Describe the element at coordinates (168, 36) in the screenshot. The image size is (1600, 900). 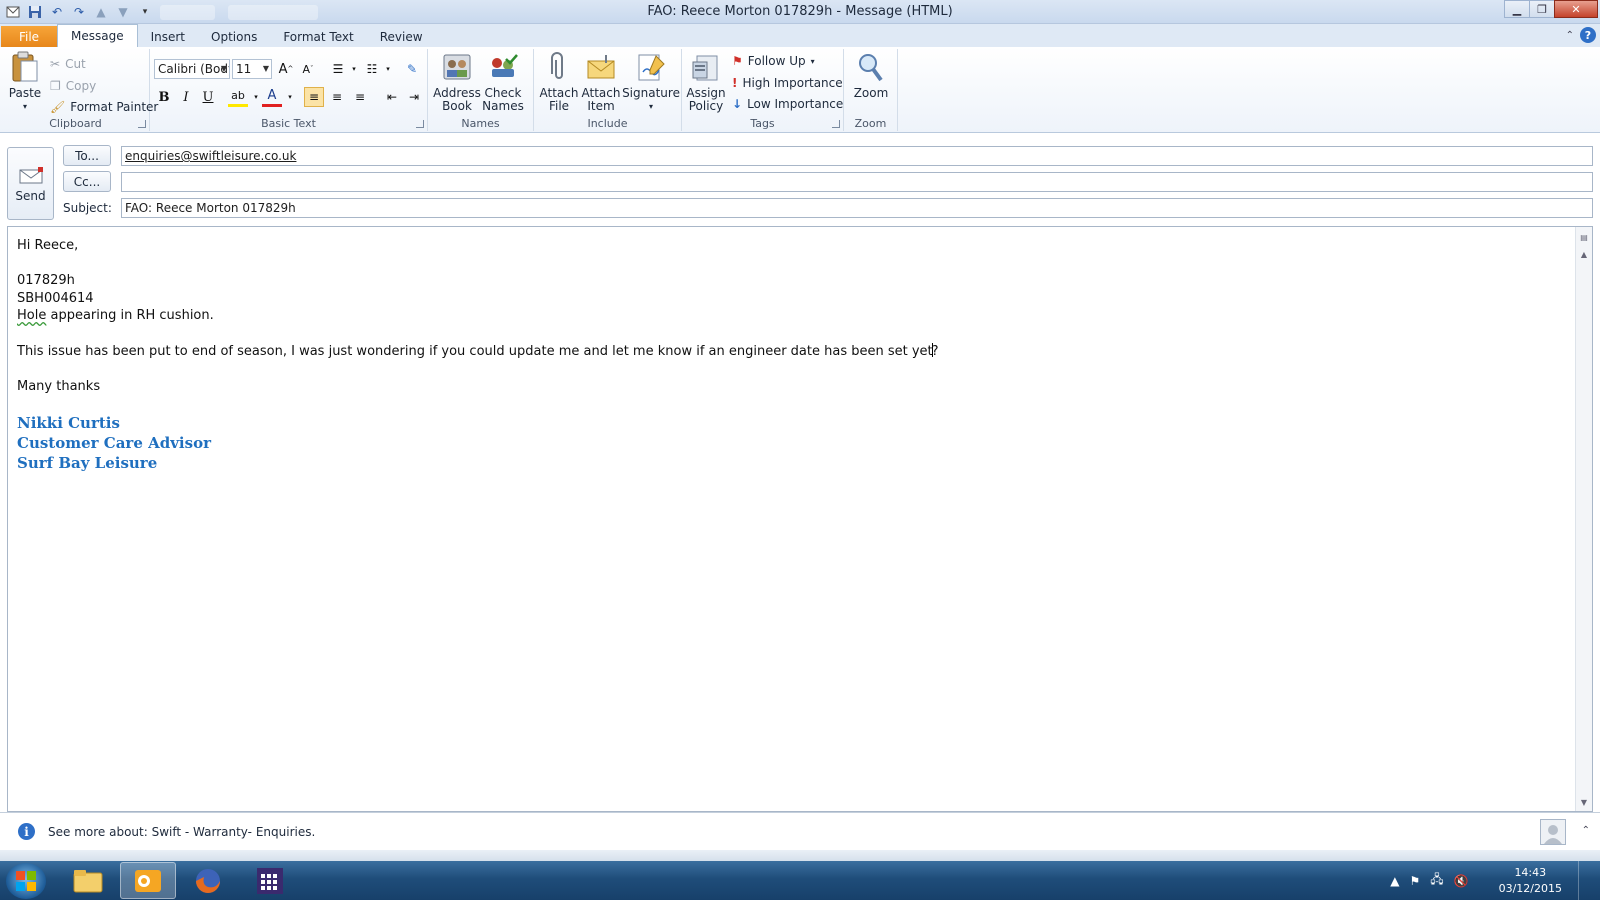
I see `tab-insert: Insert` at that location.